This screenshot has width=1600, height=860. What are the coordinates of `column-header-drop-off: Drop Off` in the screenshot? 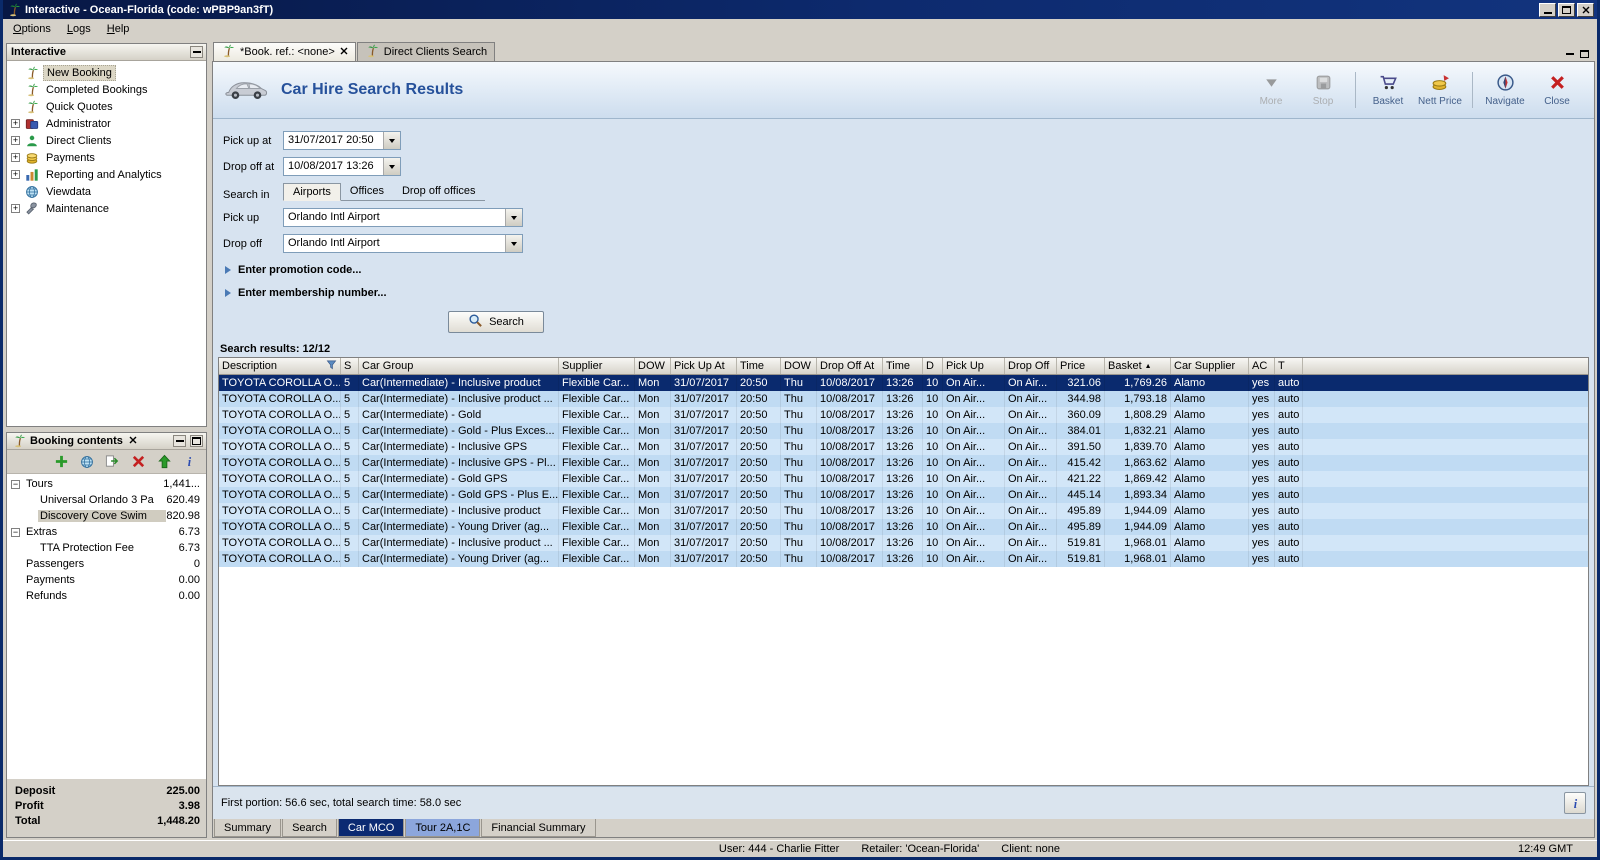 It's located at (1031, 366).